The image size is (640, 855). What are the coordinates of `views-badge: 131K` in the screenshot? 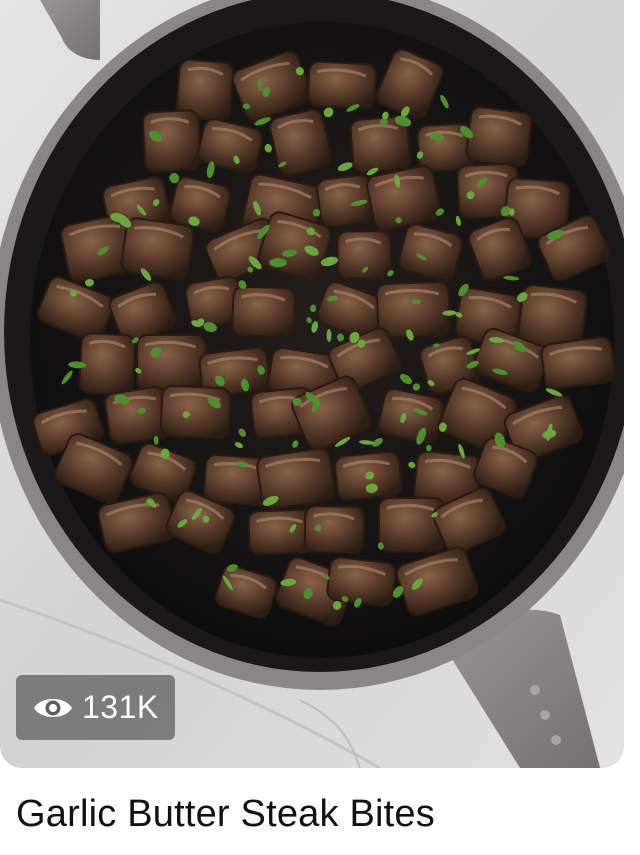 It's located at (95, 707).